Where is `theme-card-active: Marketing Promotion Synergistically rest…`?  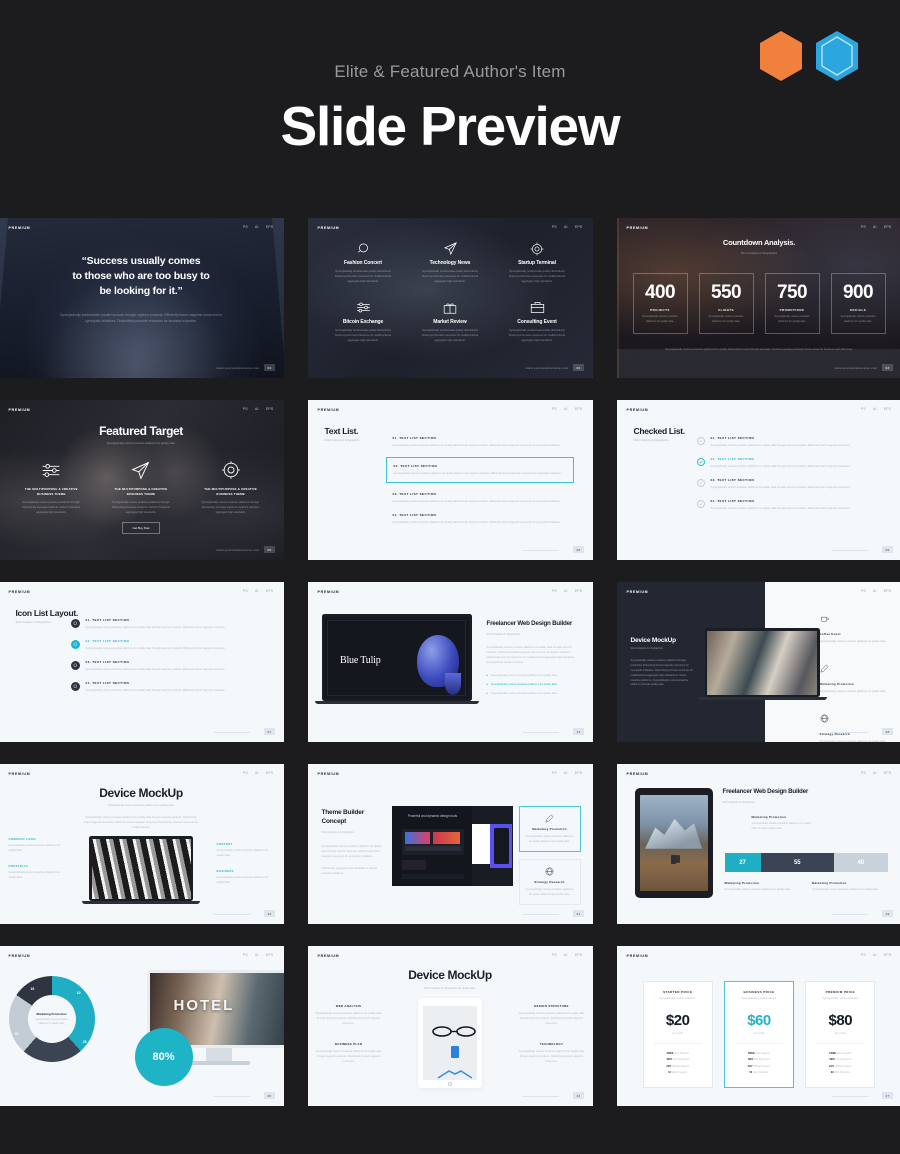 theme-card-active: Marketing Promotion Synergistically rest… is located at coordinates (549, 829).